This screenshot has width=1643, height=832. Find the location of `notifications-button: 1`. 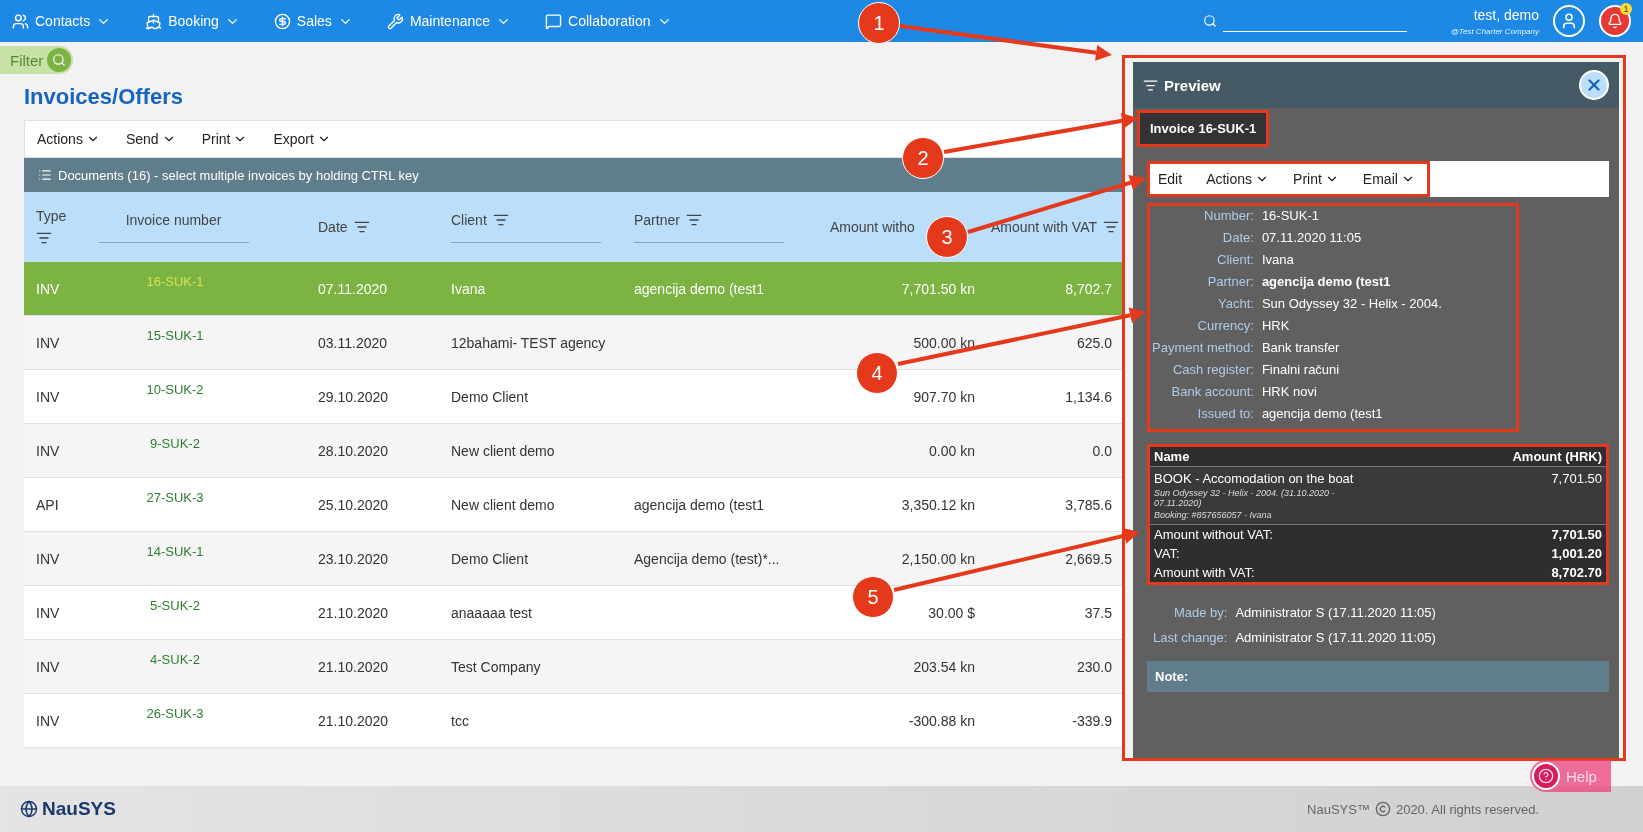

notifications-button: 1 is located at coordinates (1615, 21).